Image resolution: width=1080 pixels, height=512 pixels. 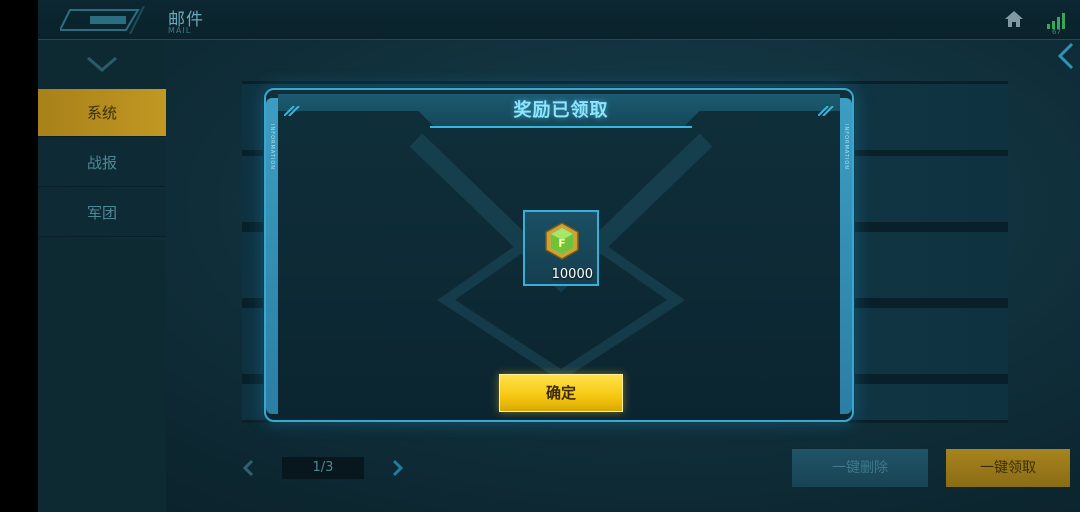 I want to click on right-frame-bar: INFORMATION, so click(x=846, y=256).